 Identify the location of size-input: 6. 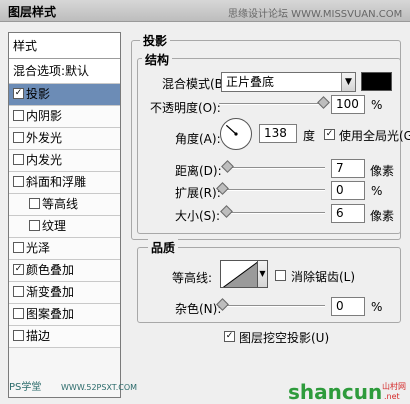
(348, 213).